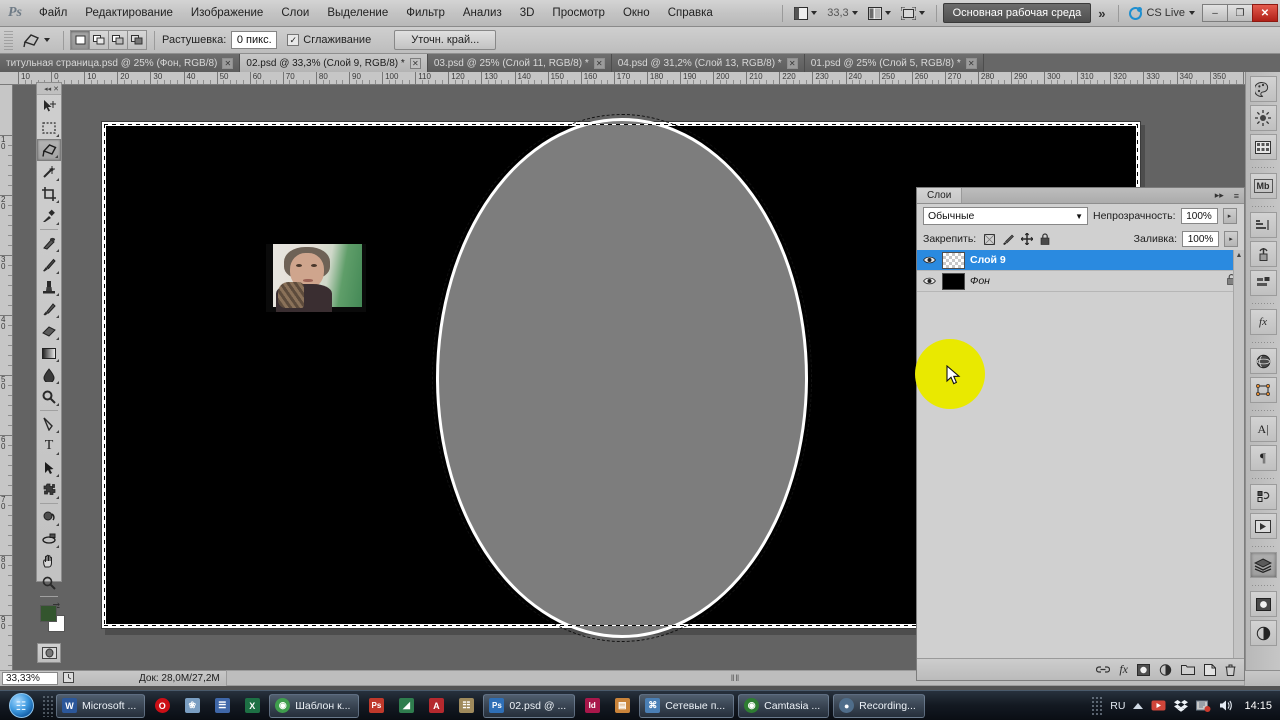  What do you see at coordinates (331, 40) in the screenshot?
I see `antialias-checkbox: ✓ Сглаживание` at bounding box center [331, 40].